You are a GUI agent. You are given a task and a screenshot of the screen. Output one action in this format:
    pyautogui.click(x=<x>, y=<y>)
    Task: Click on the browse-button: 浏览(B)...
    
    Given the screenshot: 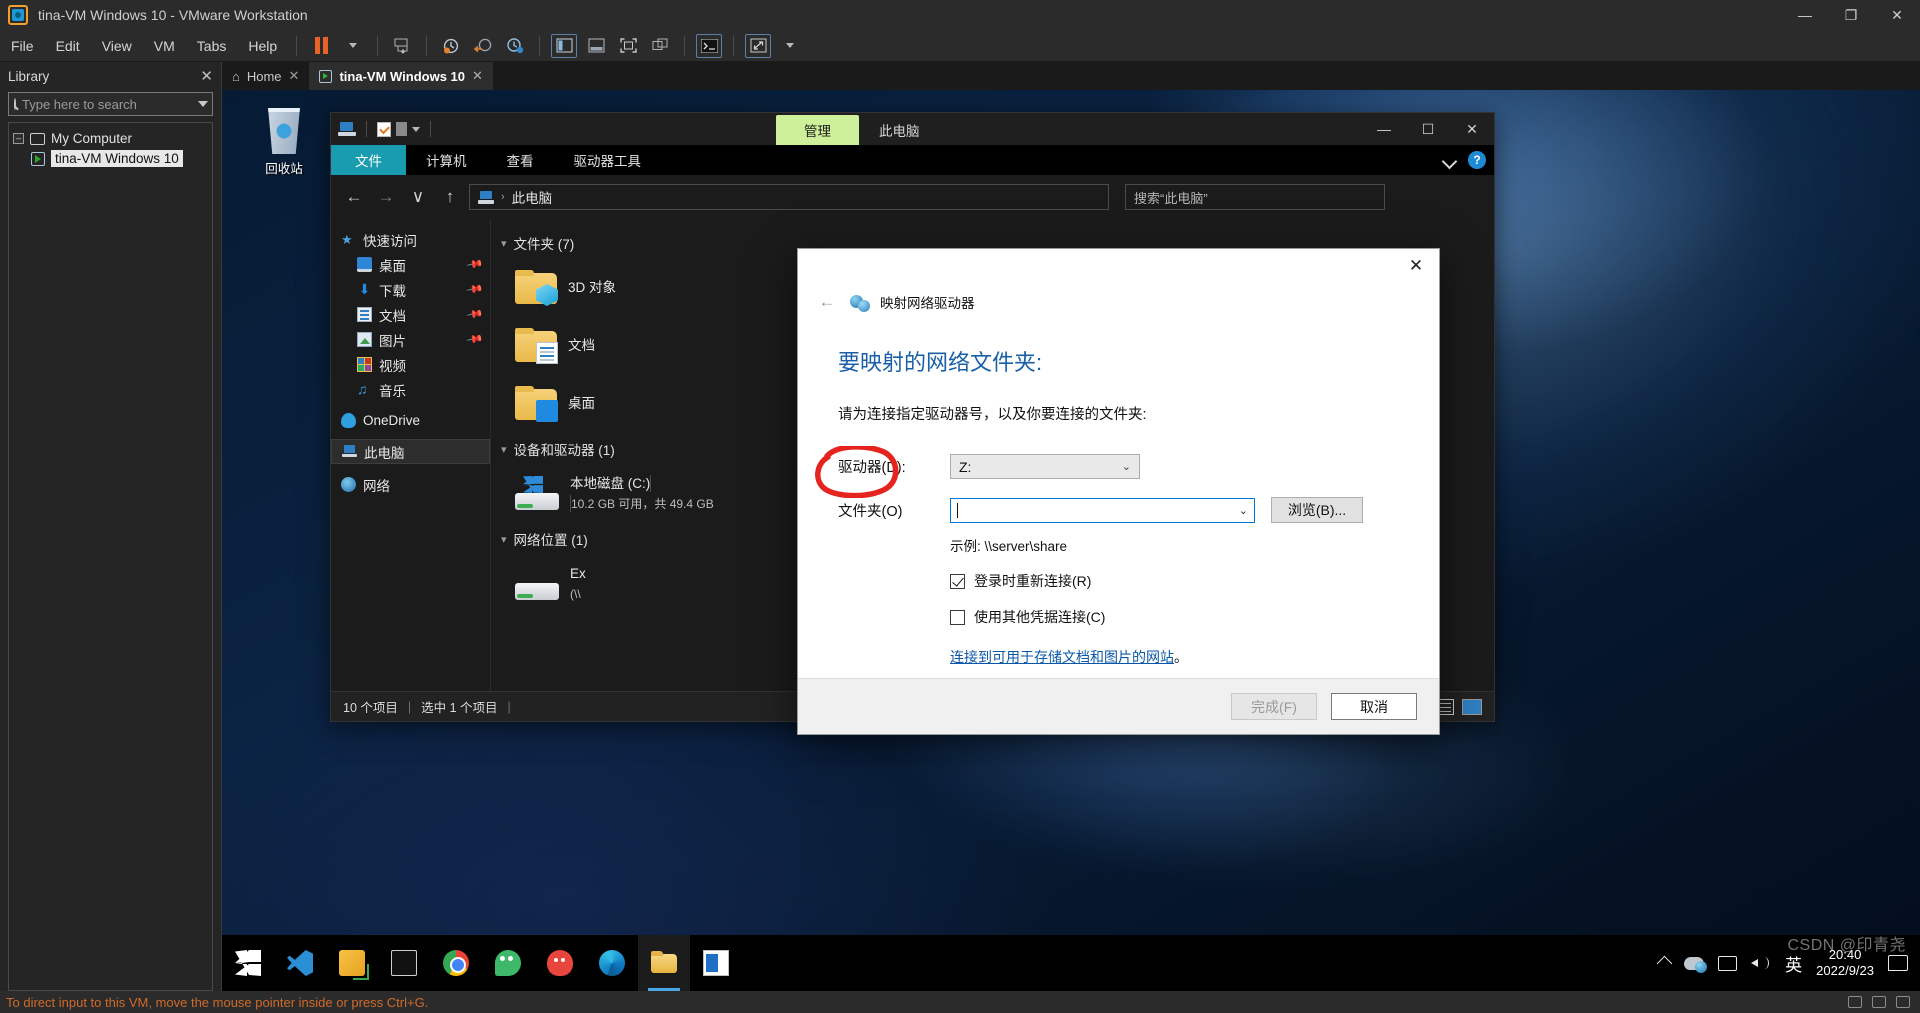 What is the action you would take?
    pyautogui.click(x=1317, y=510)
    